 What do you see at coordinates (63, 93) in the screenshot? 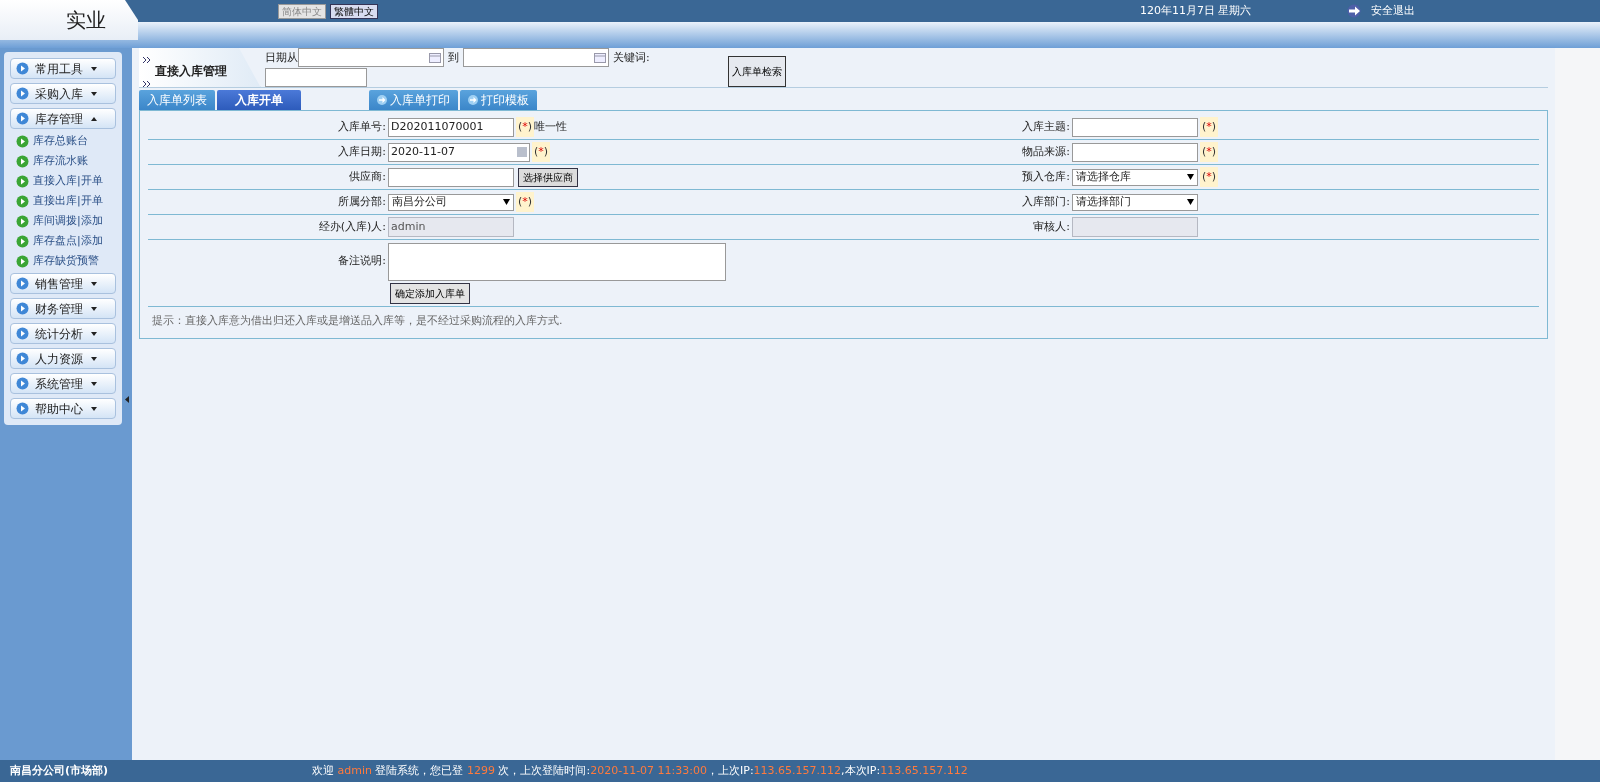
I see `menu-group-button: 采购入库` at bounding box center [63, 93].